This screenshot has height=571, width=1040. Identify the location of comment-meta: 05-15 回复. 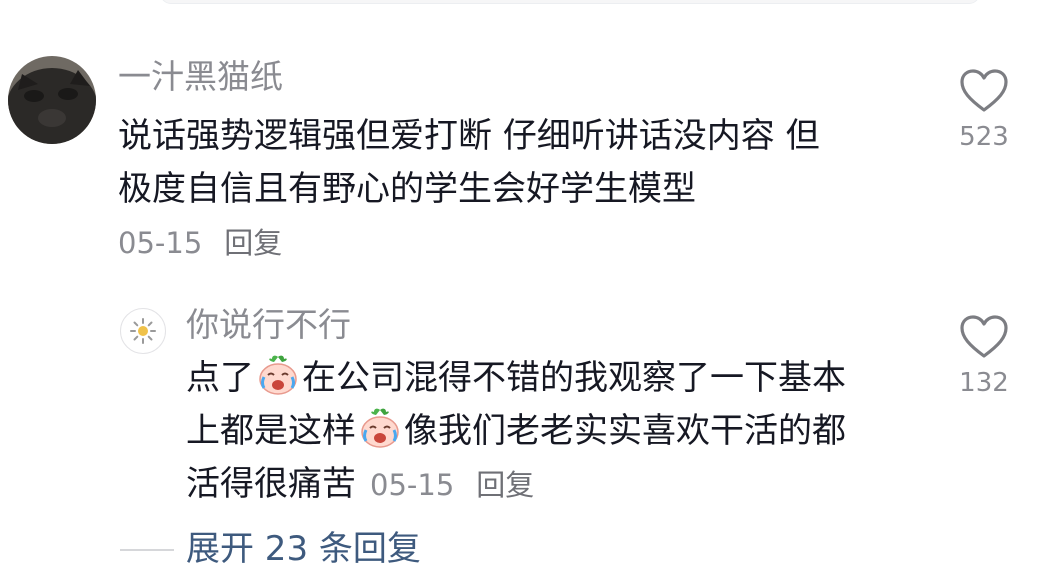
(200, 243).